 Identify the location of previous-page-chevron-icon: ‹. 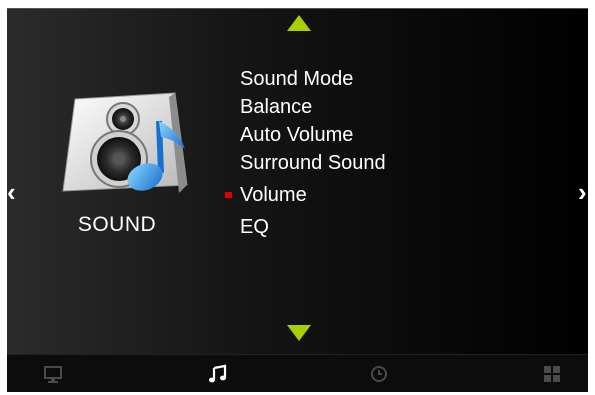
(11, 192).